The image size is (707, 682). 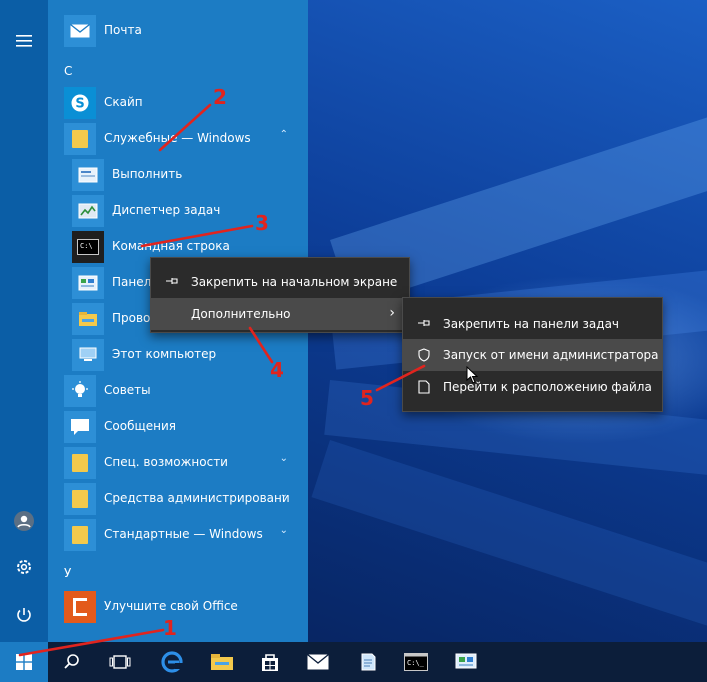 What do you see at coordinates (170, 628) in the screenshot?
I see `annotation-number: 1` at bounding box center [170, 628].